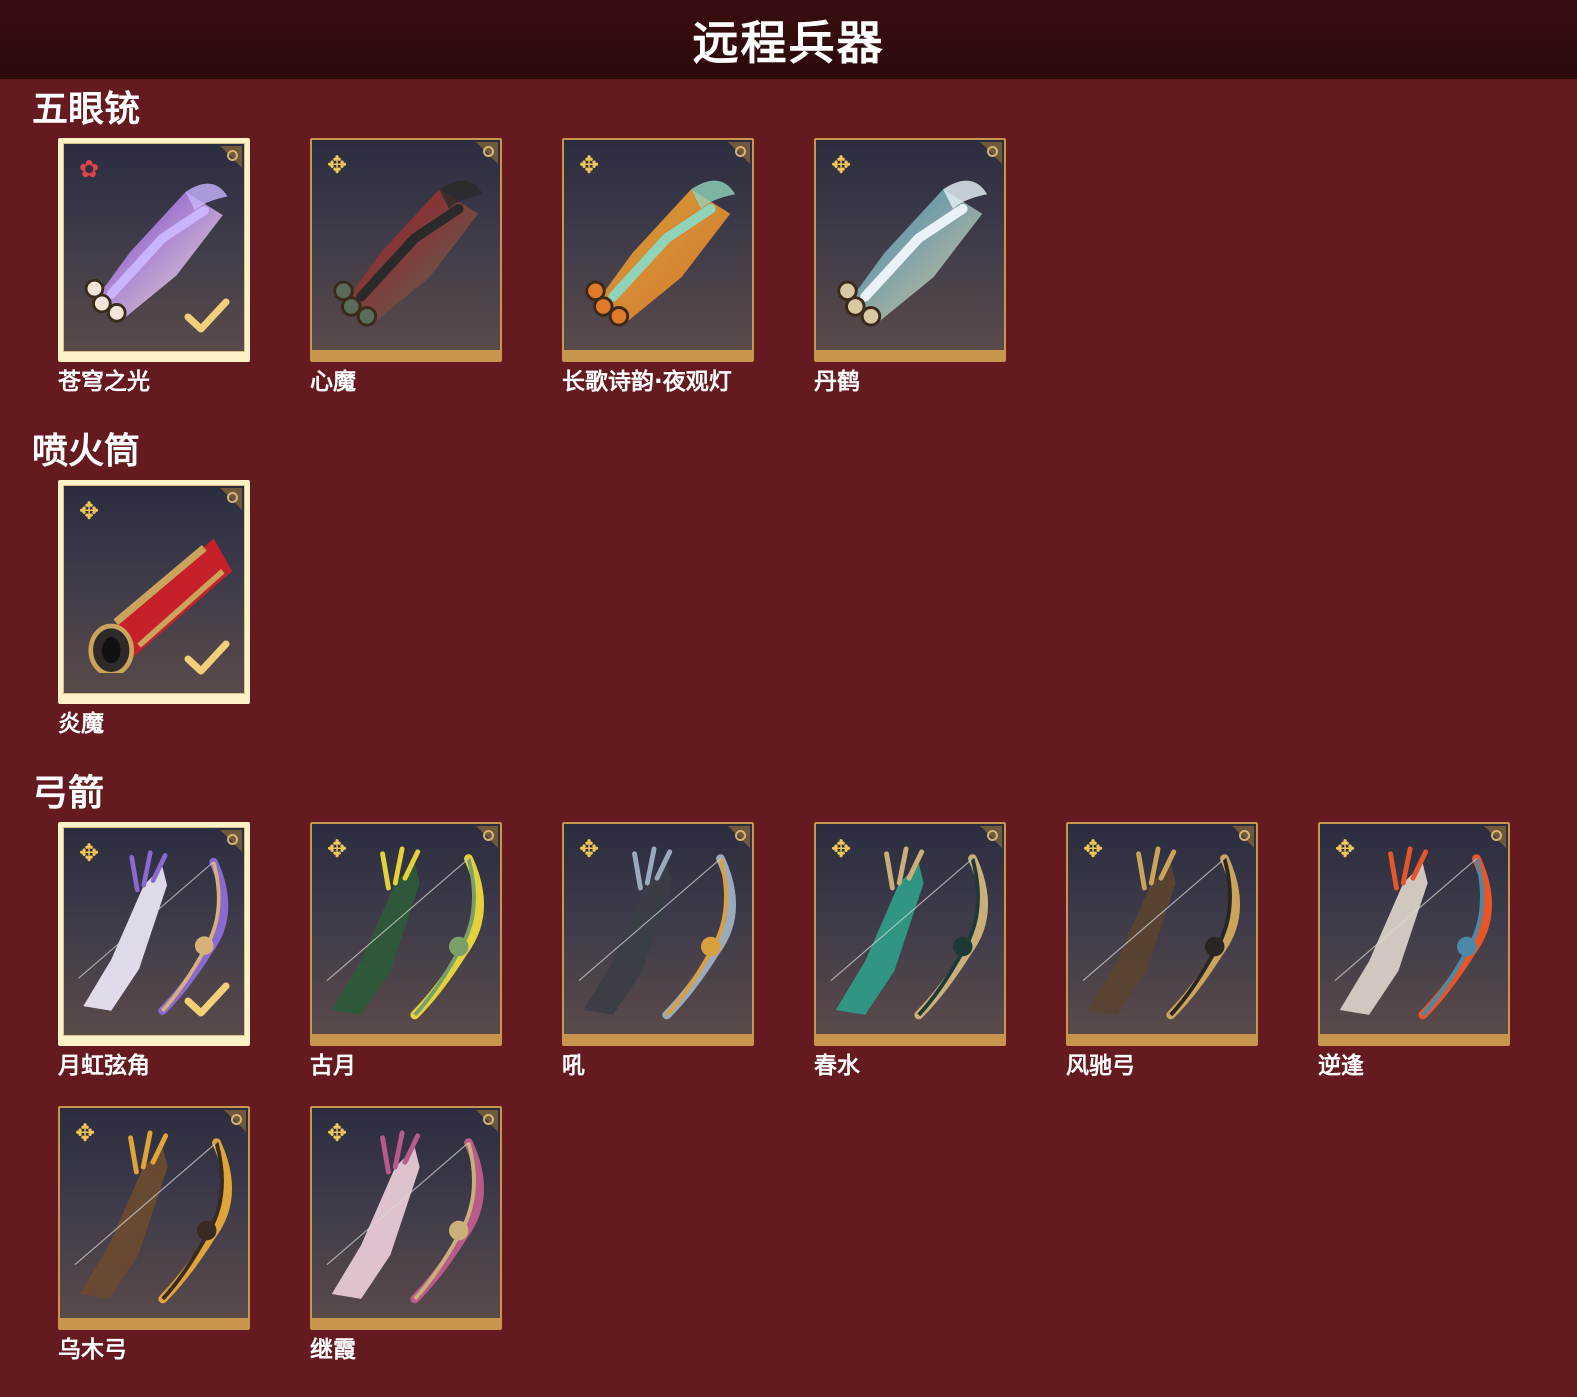 The width and height of the screenshot is (1577, 1397). I want to click on weapon-item: ✥ 吼, so click(659, 951).